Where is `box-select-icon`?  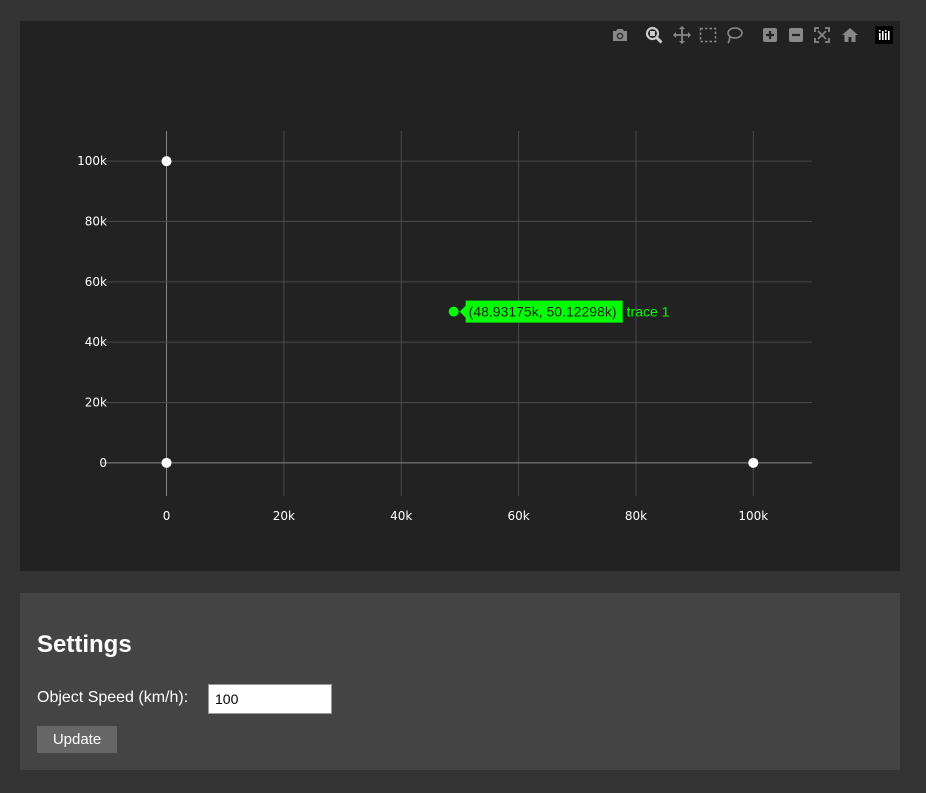
box-select-icon is located at coordinates (708, 35).